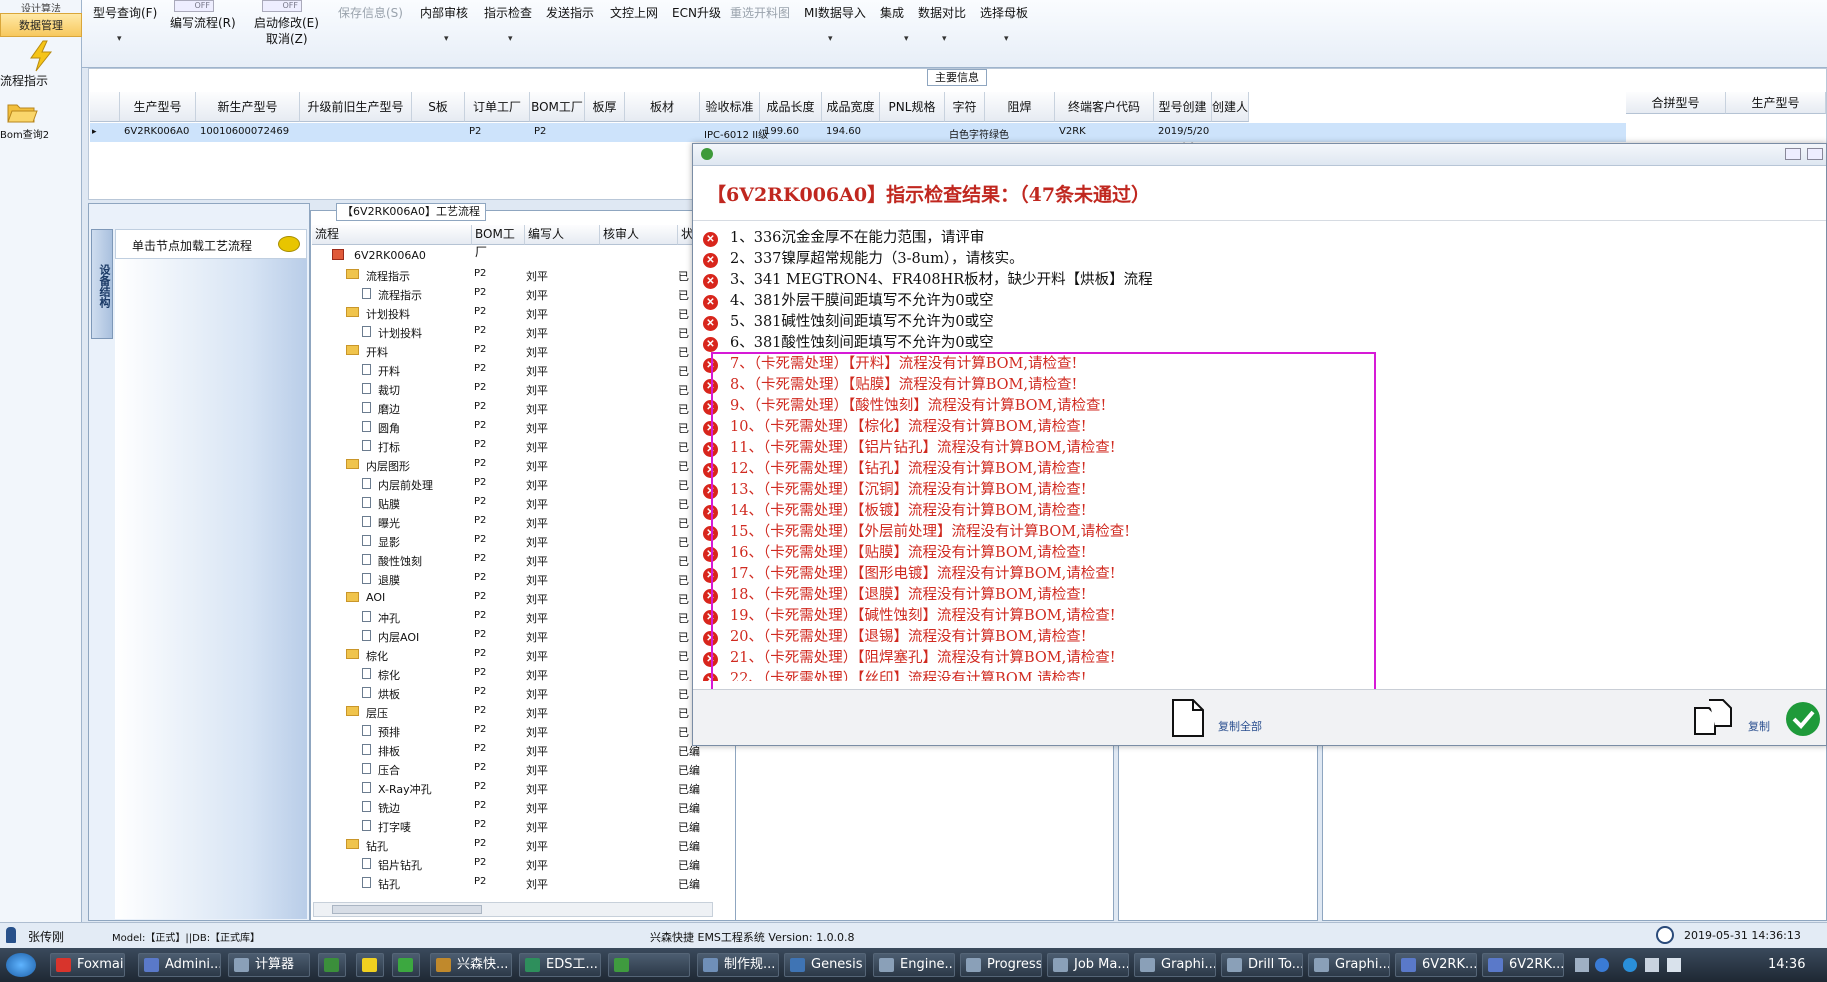 Image resolution: width=1827 pixels, height=982 pixels. I want to click on start-button, so click(21, 965).